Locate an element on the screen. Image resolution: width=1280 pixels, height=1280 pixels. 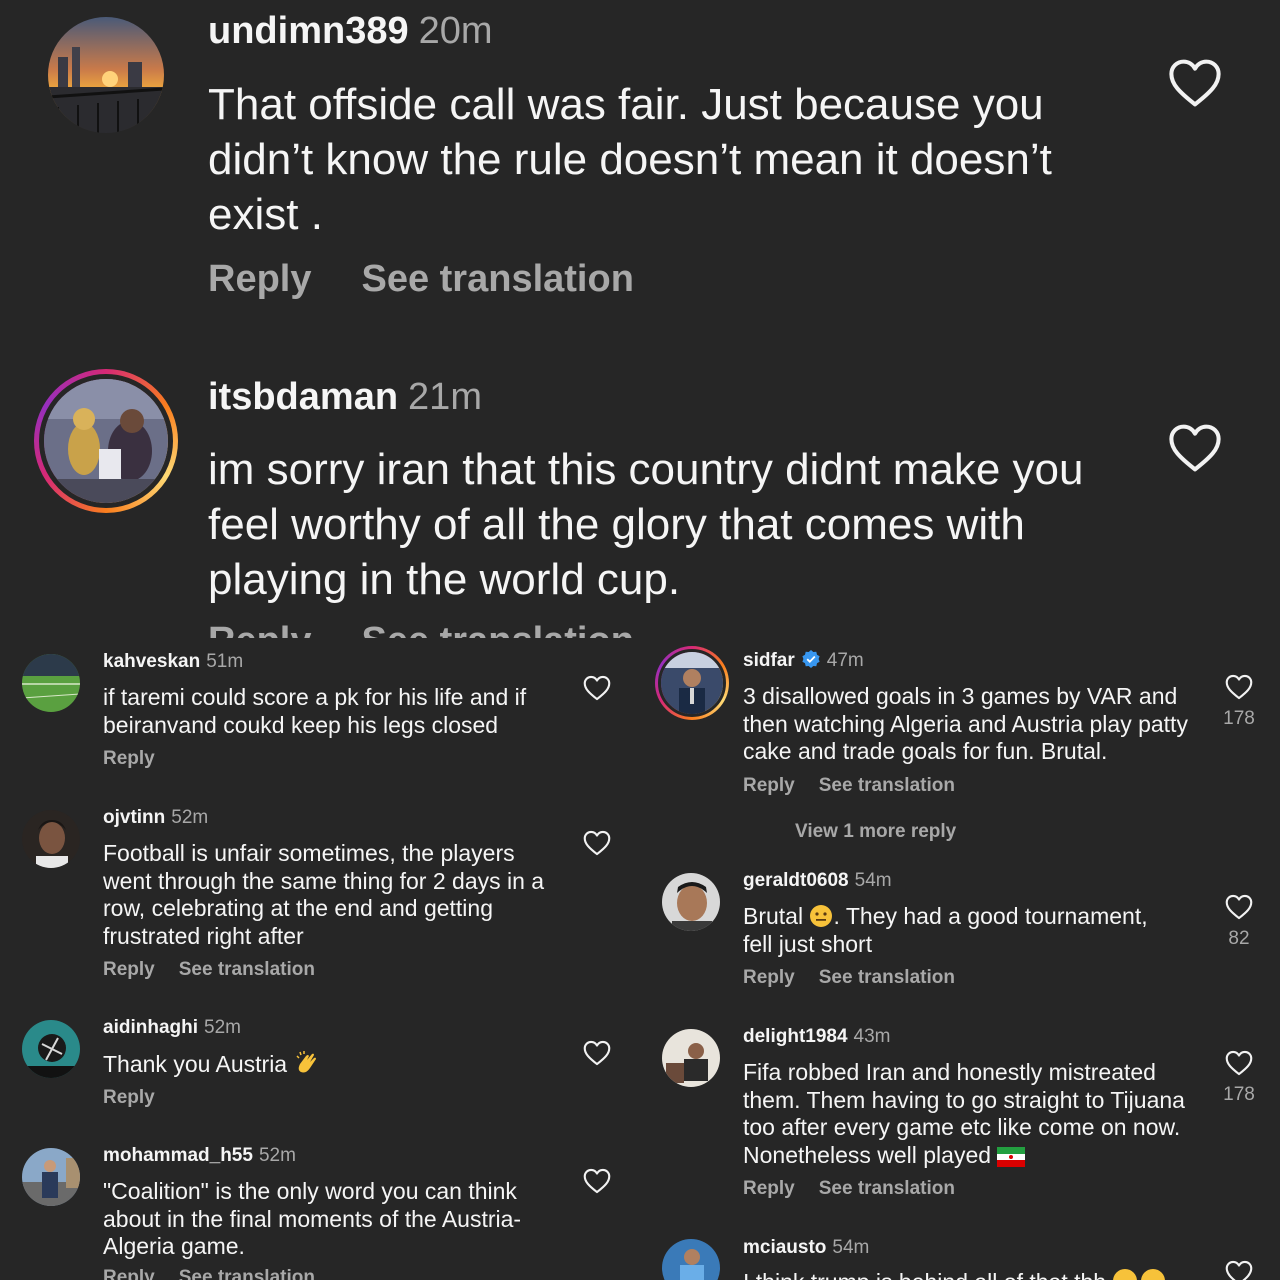
comment-text-body: Brutal is located at coordinates (773, 916).